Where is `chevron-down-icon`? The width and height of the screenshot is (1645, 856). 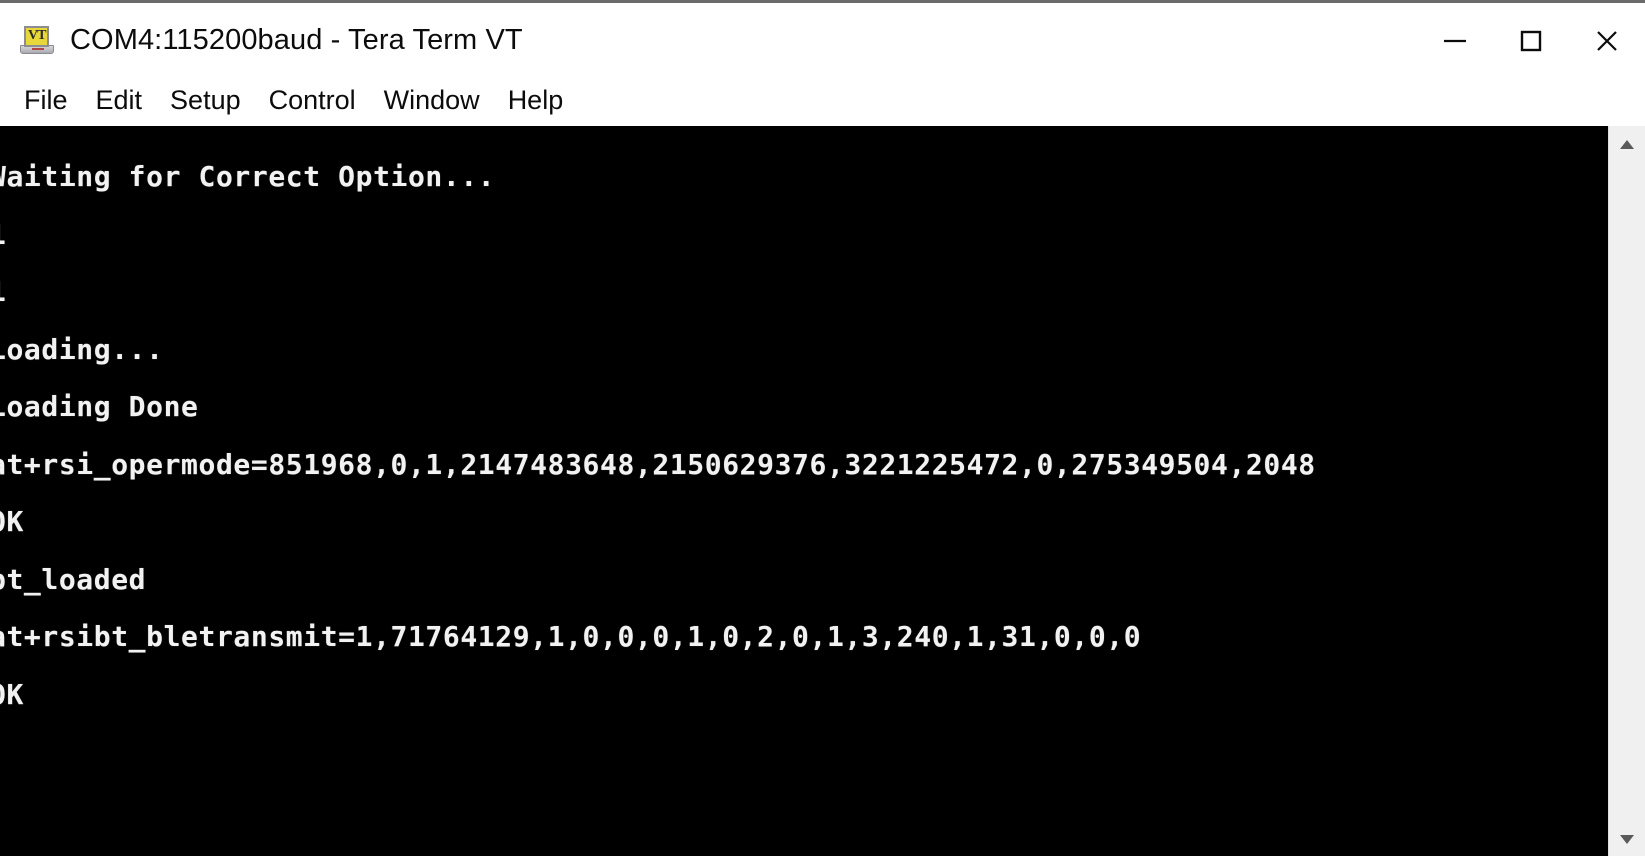 chevron-down-icon is located at coordinates (1627, 839).